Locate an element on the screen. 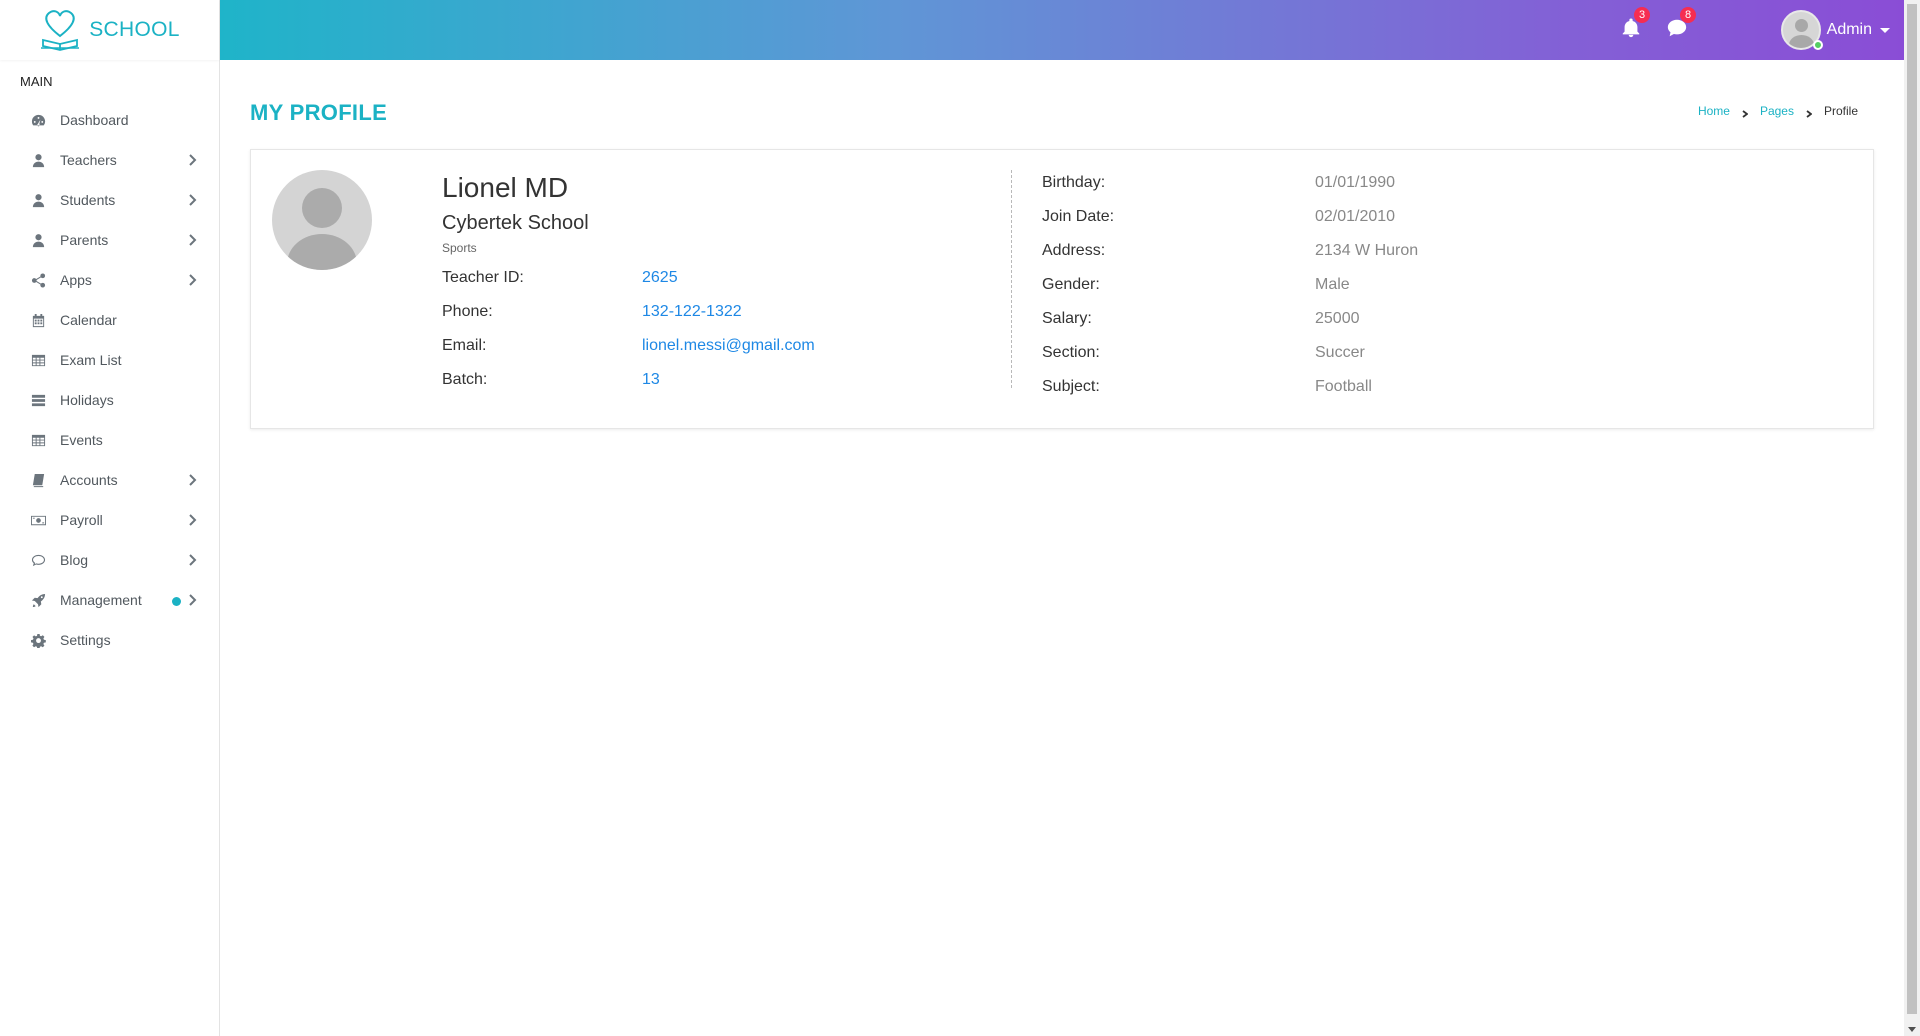 This screenshot has height=1036, width=1920. calendar-icon is located at coordinates (38, 320).